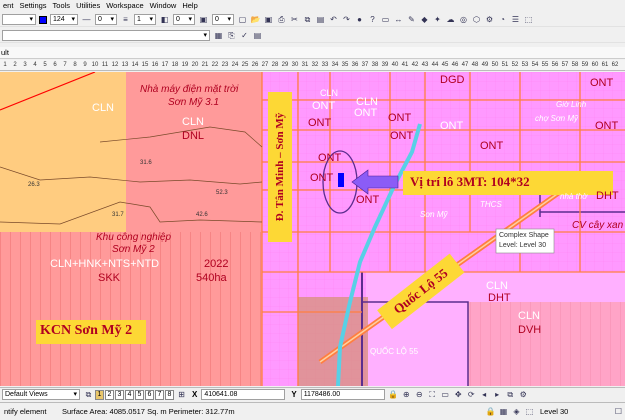 Image resolution: width=625 pixels, height=420 pixels. Describe the element at coordinates (105, 65) in the screenshot. I see `view-toolbar-icon: 11` at that location.